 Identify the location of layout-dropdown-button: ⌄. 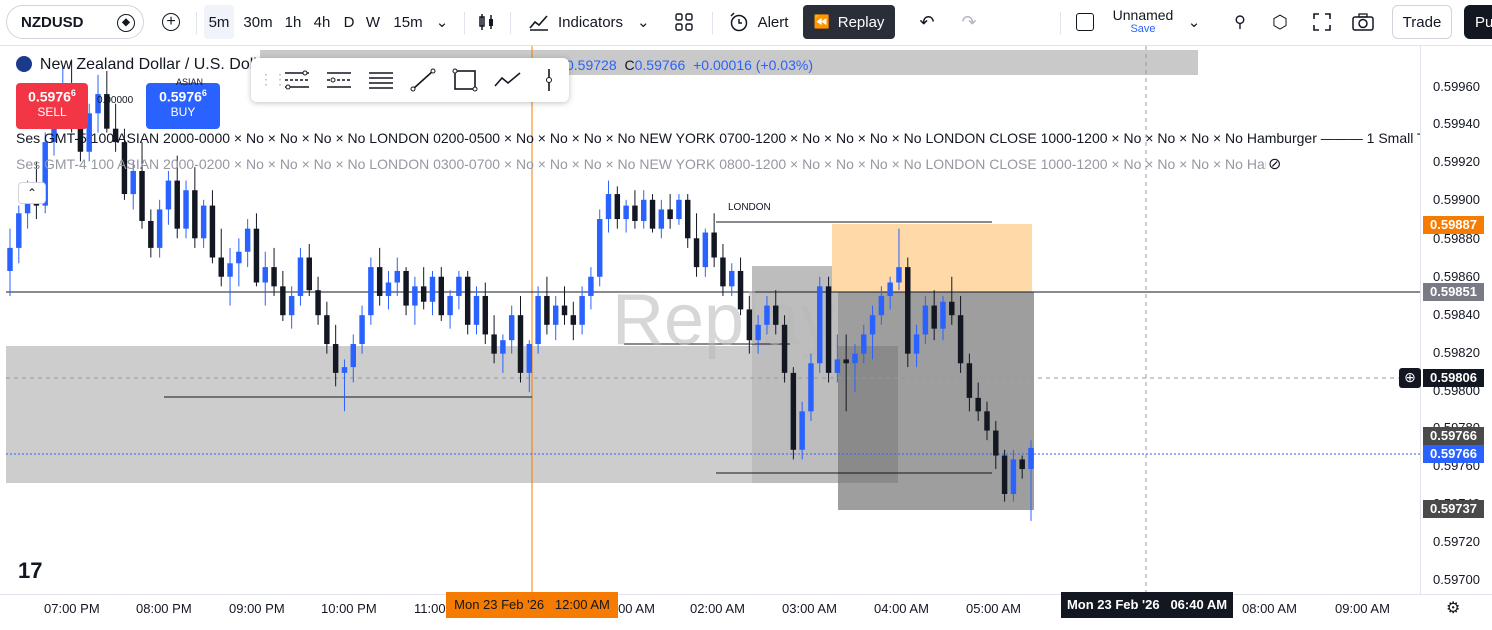
(1194, 22).